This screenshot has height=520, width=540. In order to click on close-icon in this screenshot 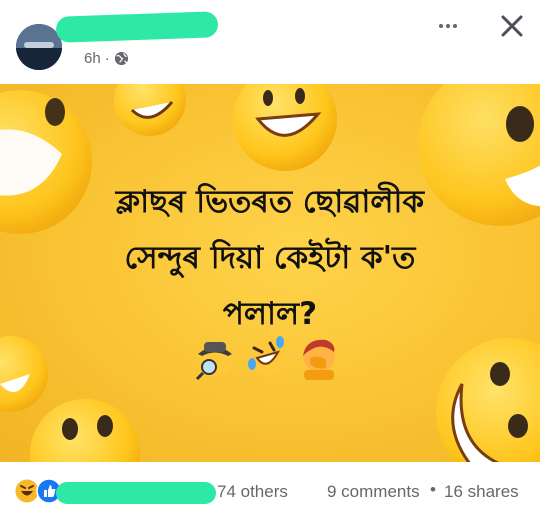, I will do `click(512, 26)`.